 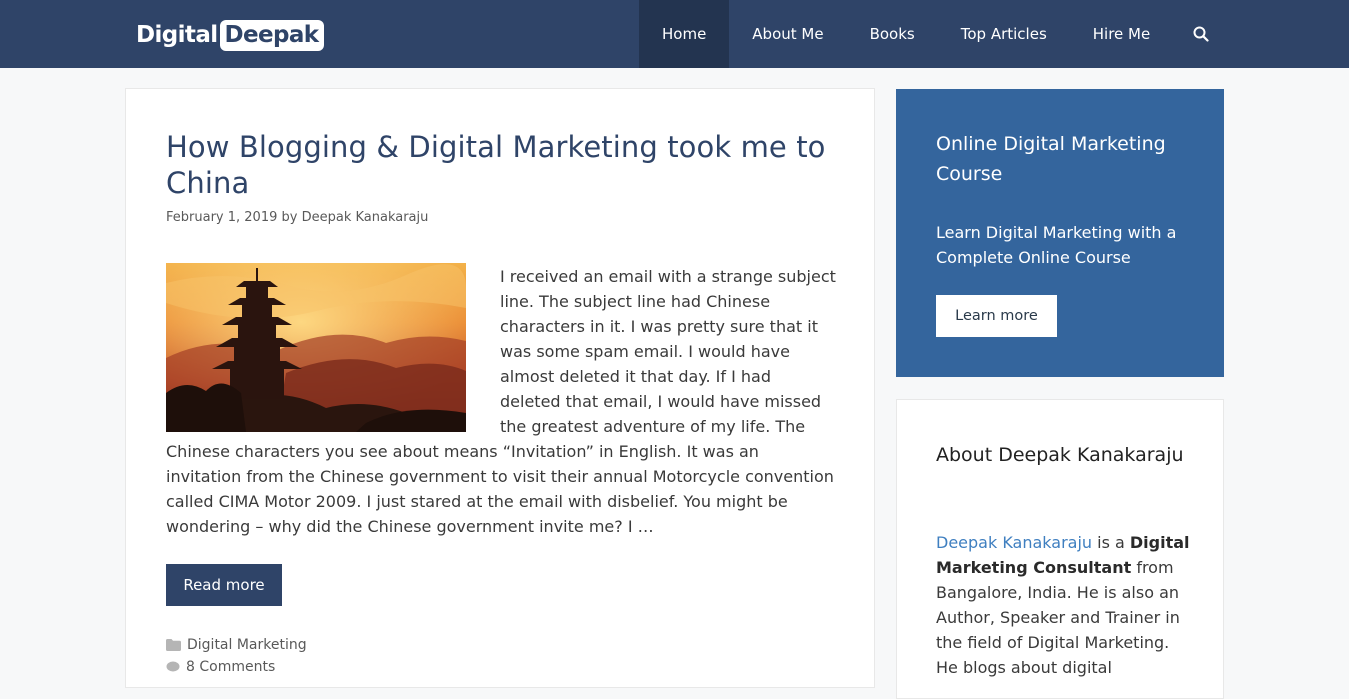 What do you see at coordinates (271, 35) in the screenshot?
I see `logo-text-deepak: Deepak` at bounding box center [271, 35].